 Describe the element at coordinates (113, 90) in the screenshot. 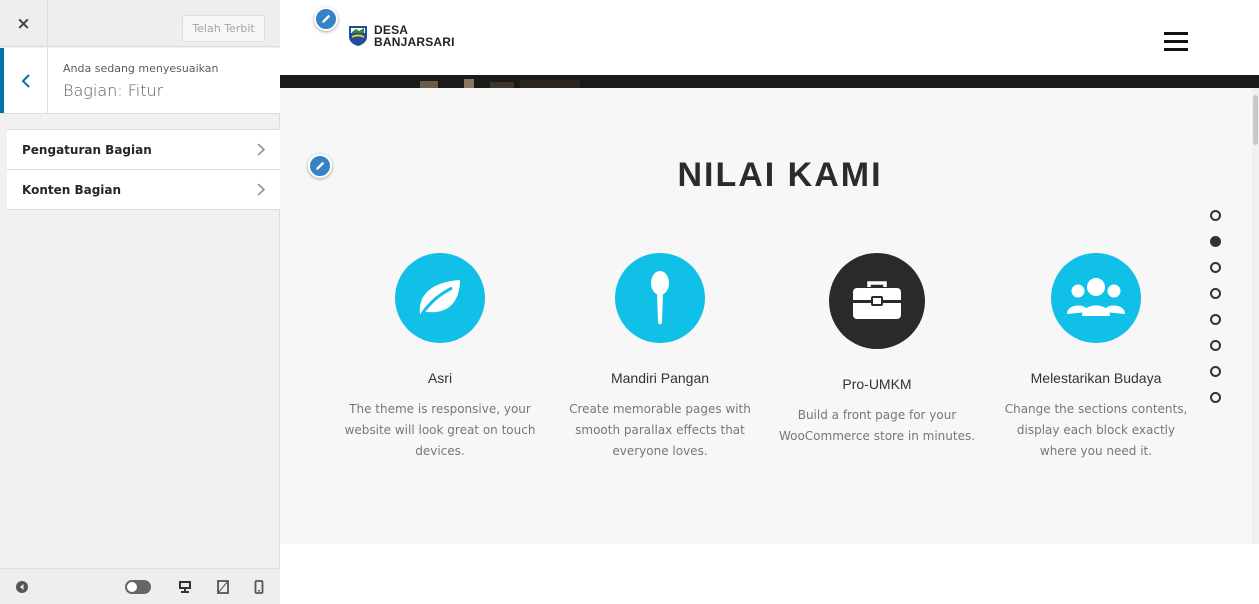

I see `panel-title: Bagian: Fitur` at that location.